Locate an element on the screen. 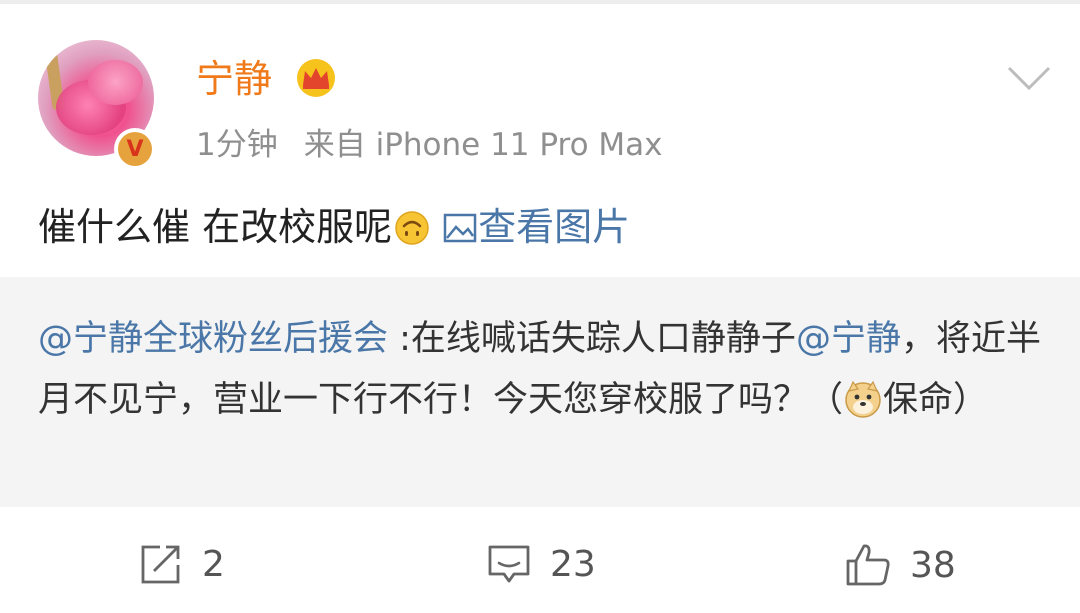 The image size is (1080, 613). quoted-body: 保命） is located at coordinates (936, 400).